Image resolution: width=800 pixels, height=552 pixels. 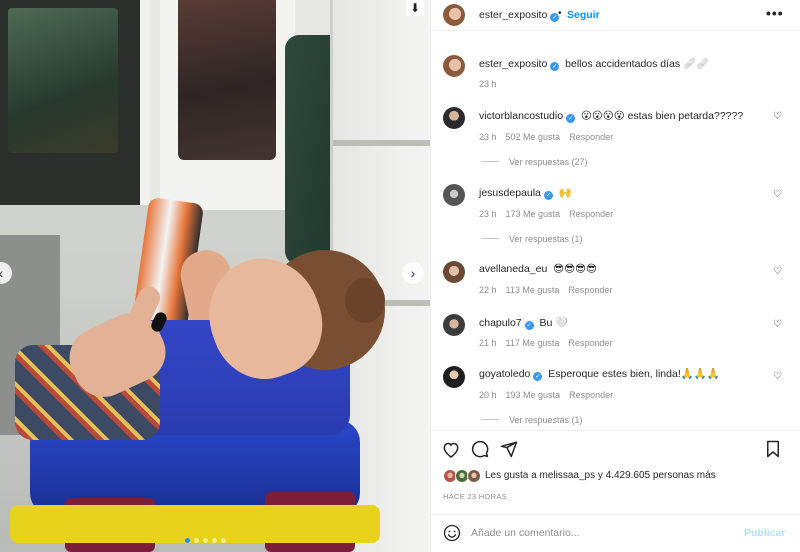 I want to click on caption-author: ester_exposito, so click(x=513, y=64).